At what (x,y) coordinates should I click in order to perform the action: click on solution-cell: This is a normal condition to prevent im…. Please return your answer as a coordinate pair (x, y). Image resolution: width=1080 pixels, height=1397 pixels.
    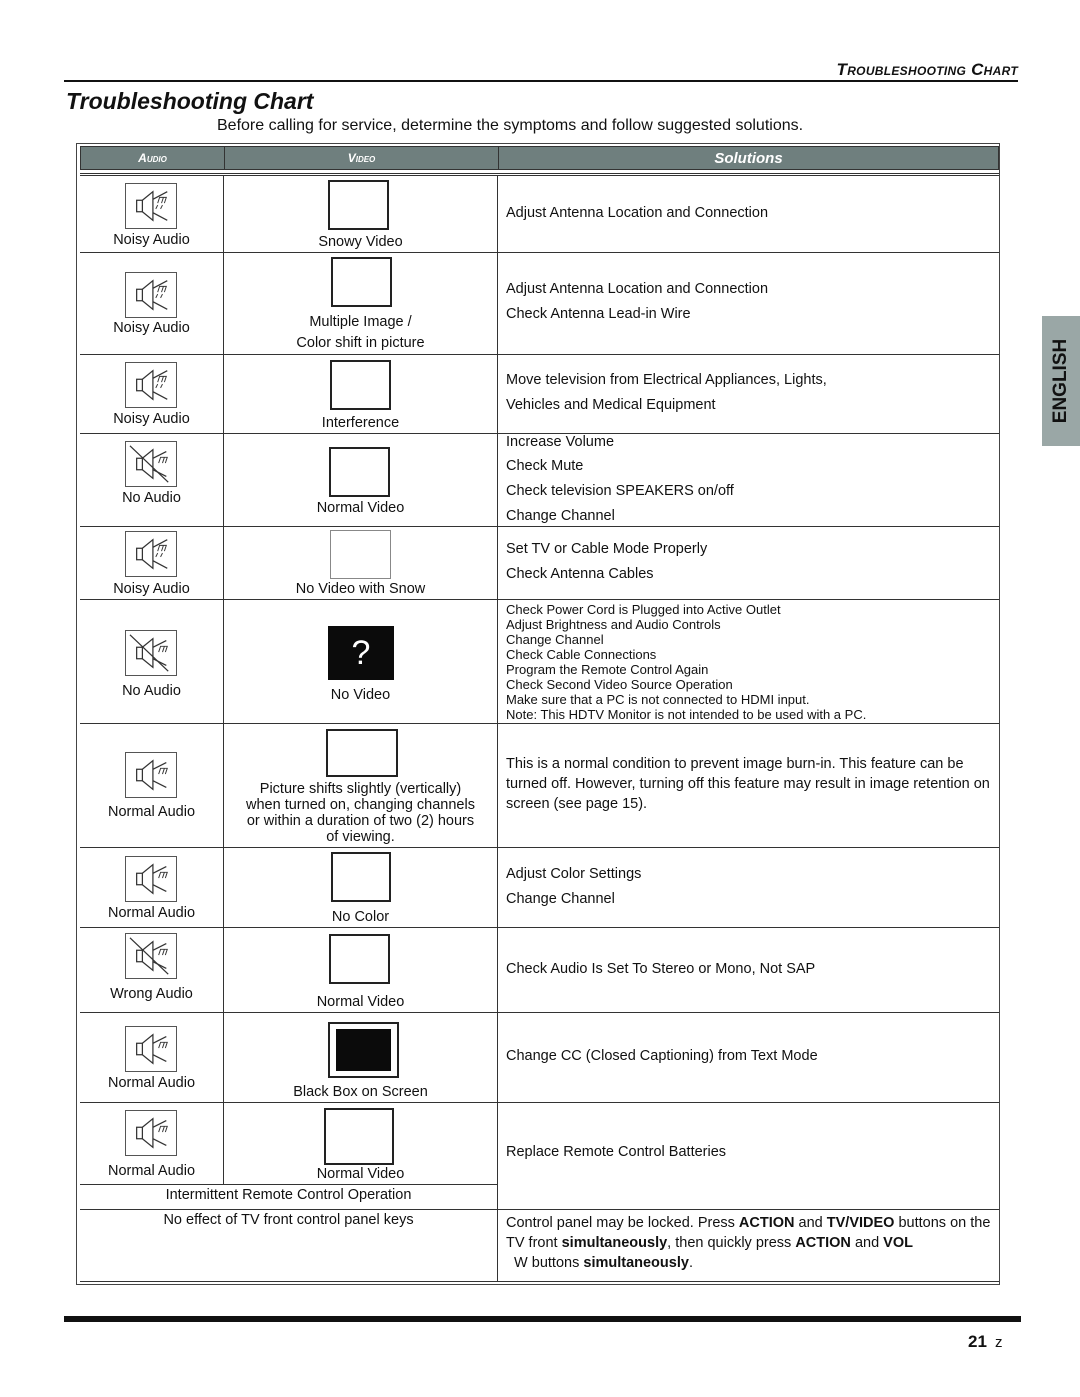
    Looking at the image, I should click on (748, 785).